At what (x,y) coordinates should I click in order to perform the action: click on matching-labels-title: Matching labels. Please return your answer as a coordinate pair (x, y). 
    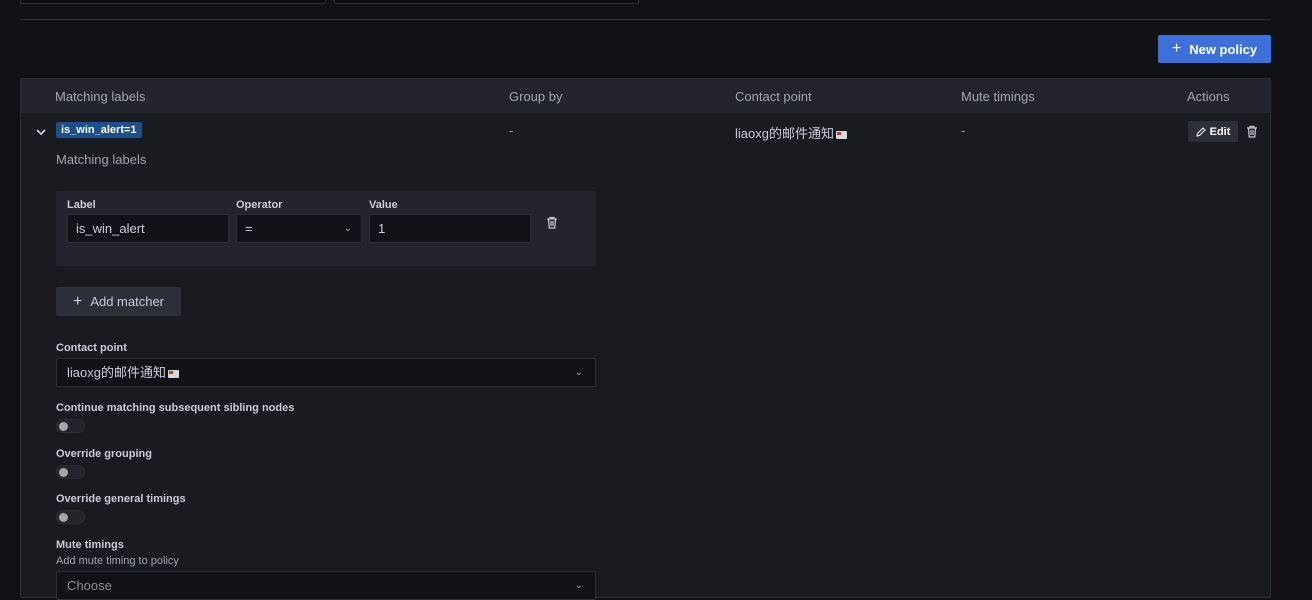
    Looking at the image, I should click on (101, 159).